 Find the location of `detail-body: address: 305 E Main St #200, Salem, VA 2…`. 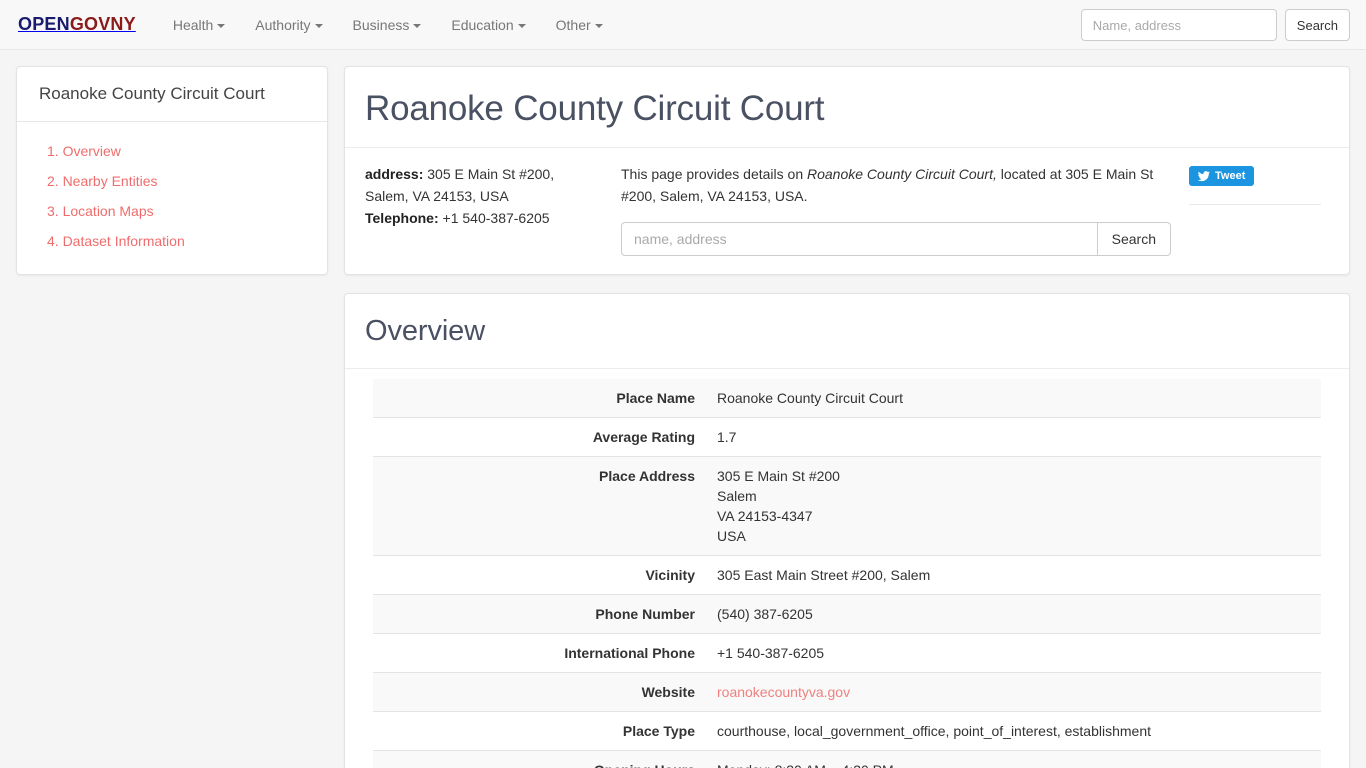

detail-body: address: 305 E Main St #200, Salem, VA 2… is located at coordinates (847, 210).